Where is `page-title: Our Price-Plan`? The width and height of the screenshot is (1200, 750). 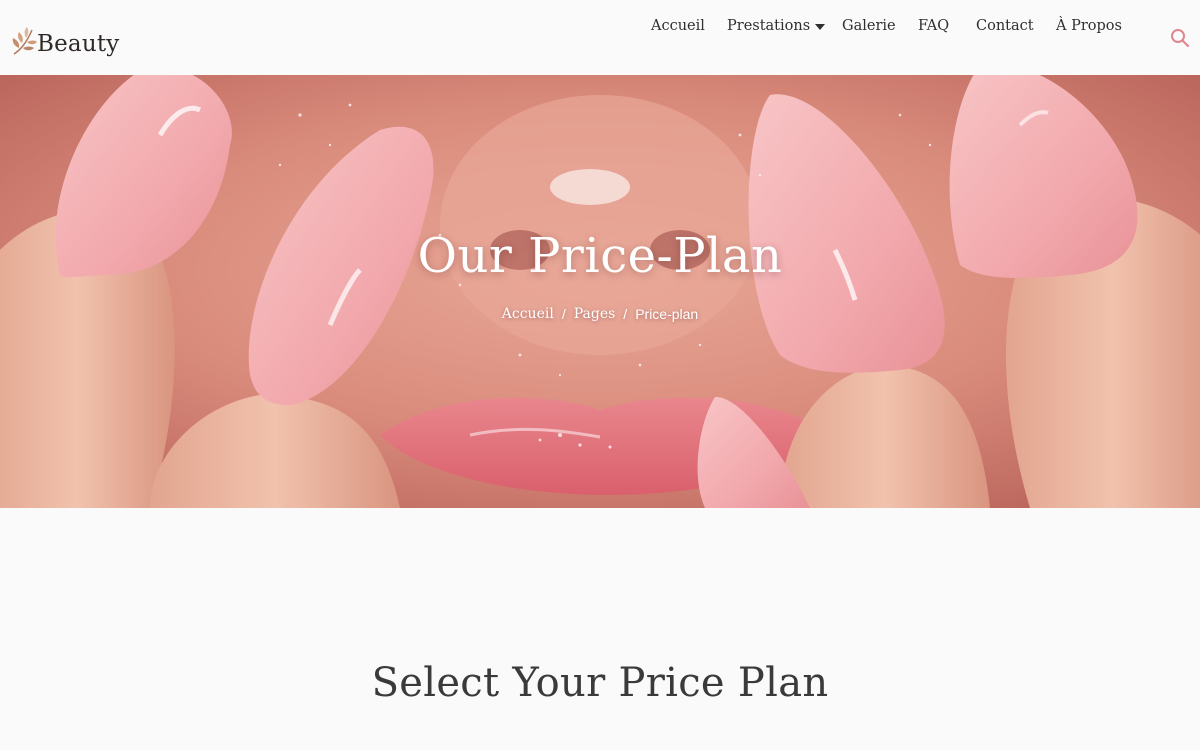 page-title: Our Price-Plan is located at coordinates (600, 256).